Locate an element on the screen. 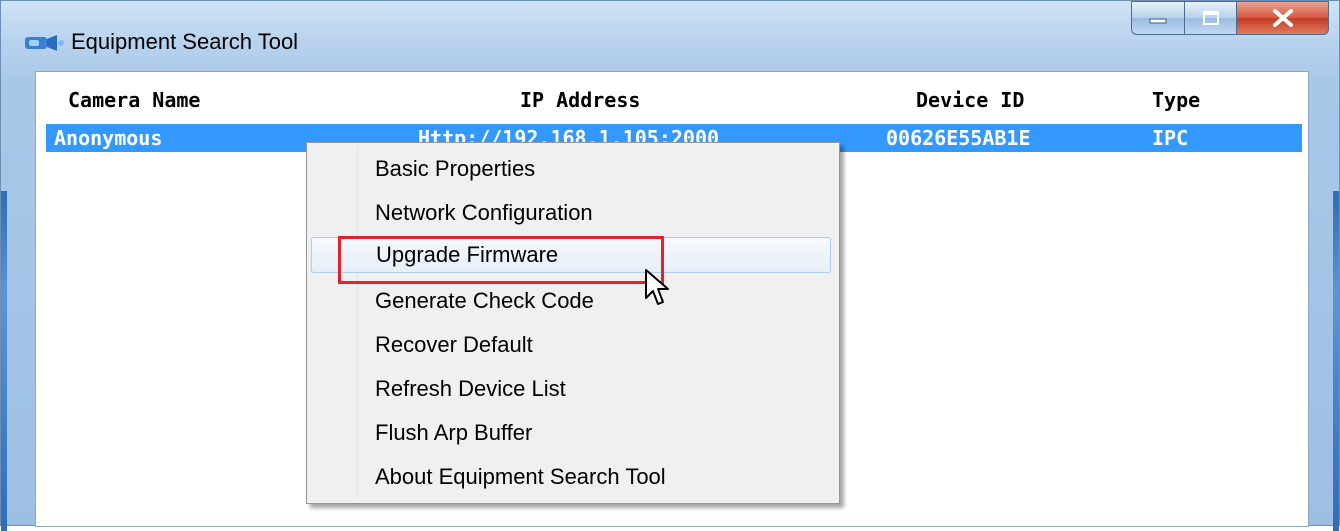  minimize-button is located at coordinates (1158, 18).